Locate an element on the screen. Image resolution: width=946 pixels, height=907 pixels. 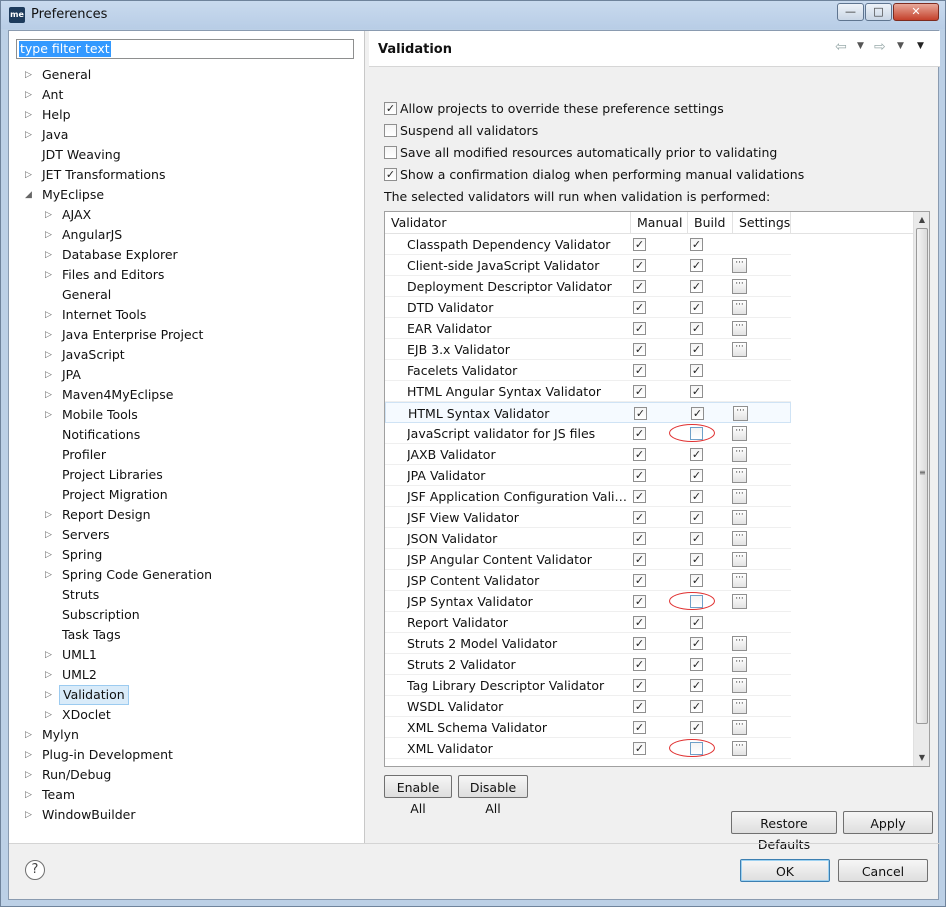
scroll-down-icon: ▼ is located at coordinates (921, 758).